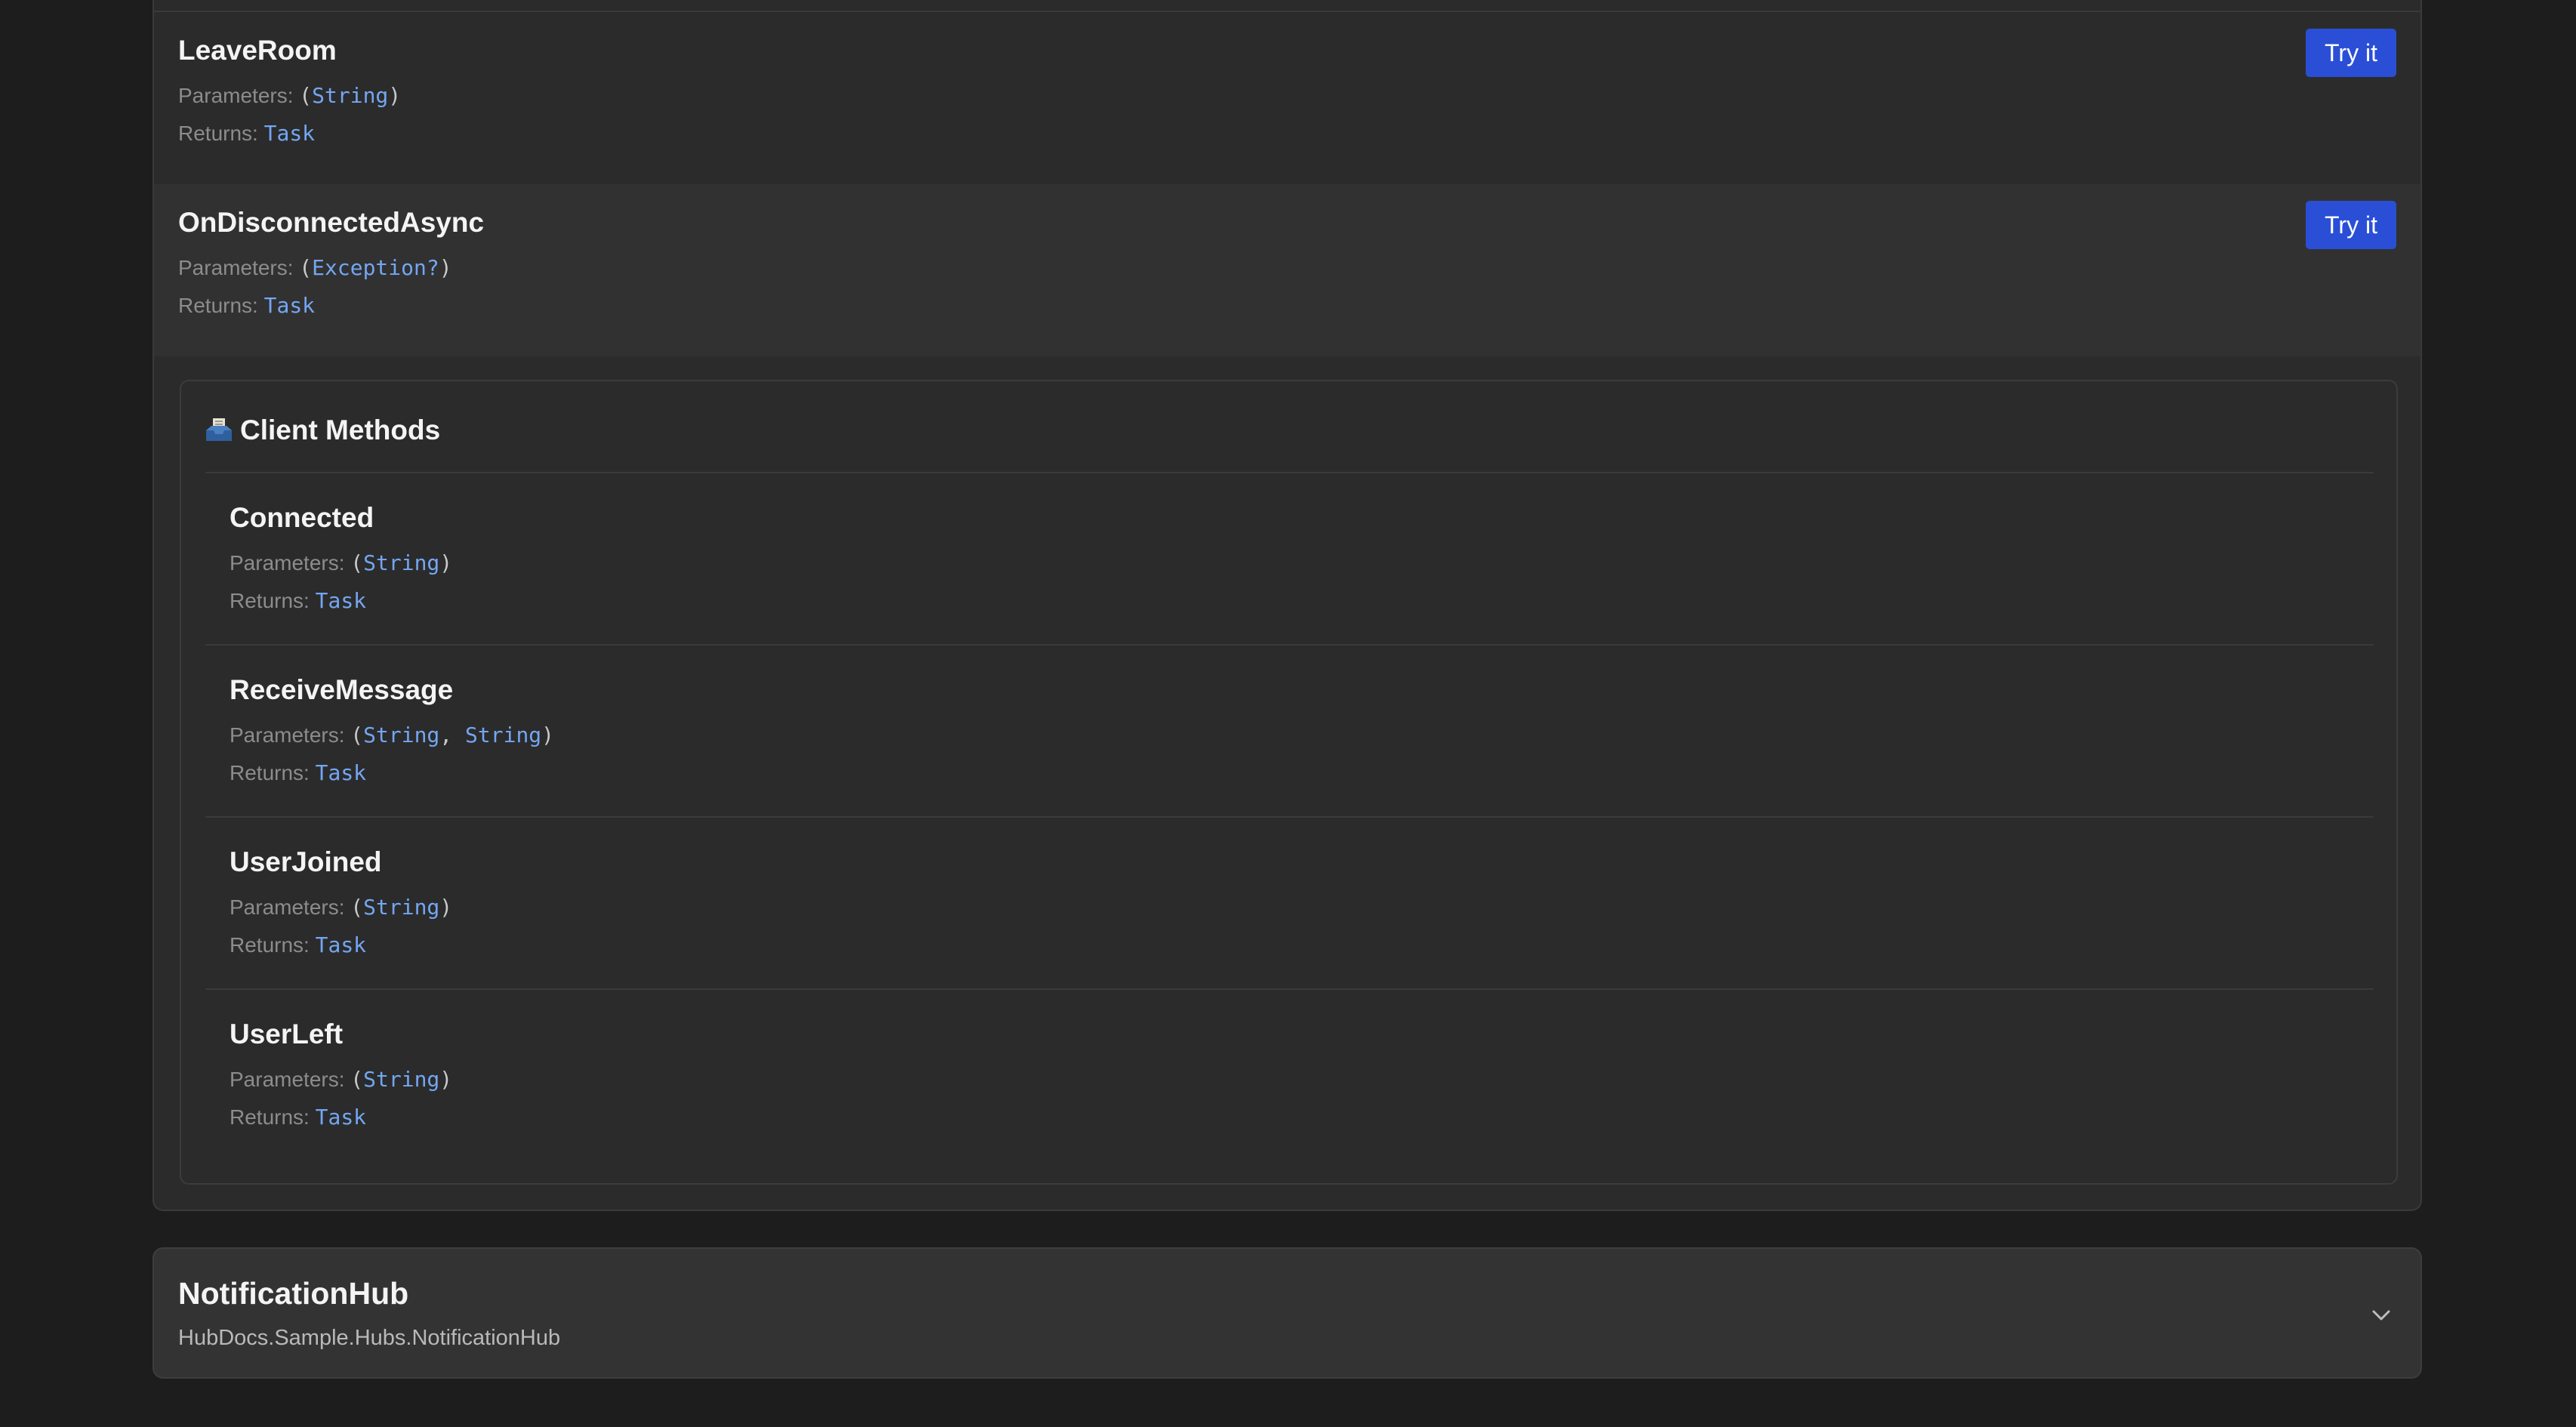  I want to click on client-methods-header: Client Methods, so click(322, 430).